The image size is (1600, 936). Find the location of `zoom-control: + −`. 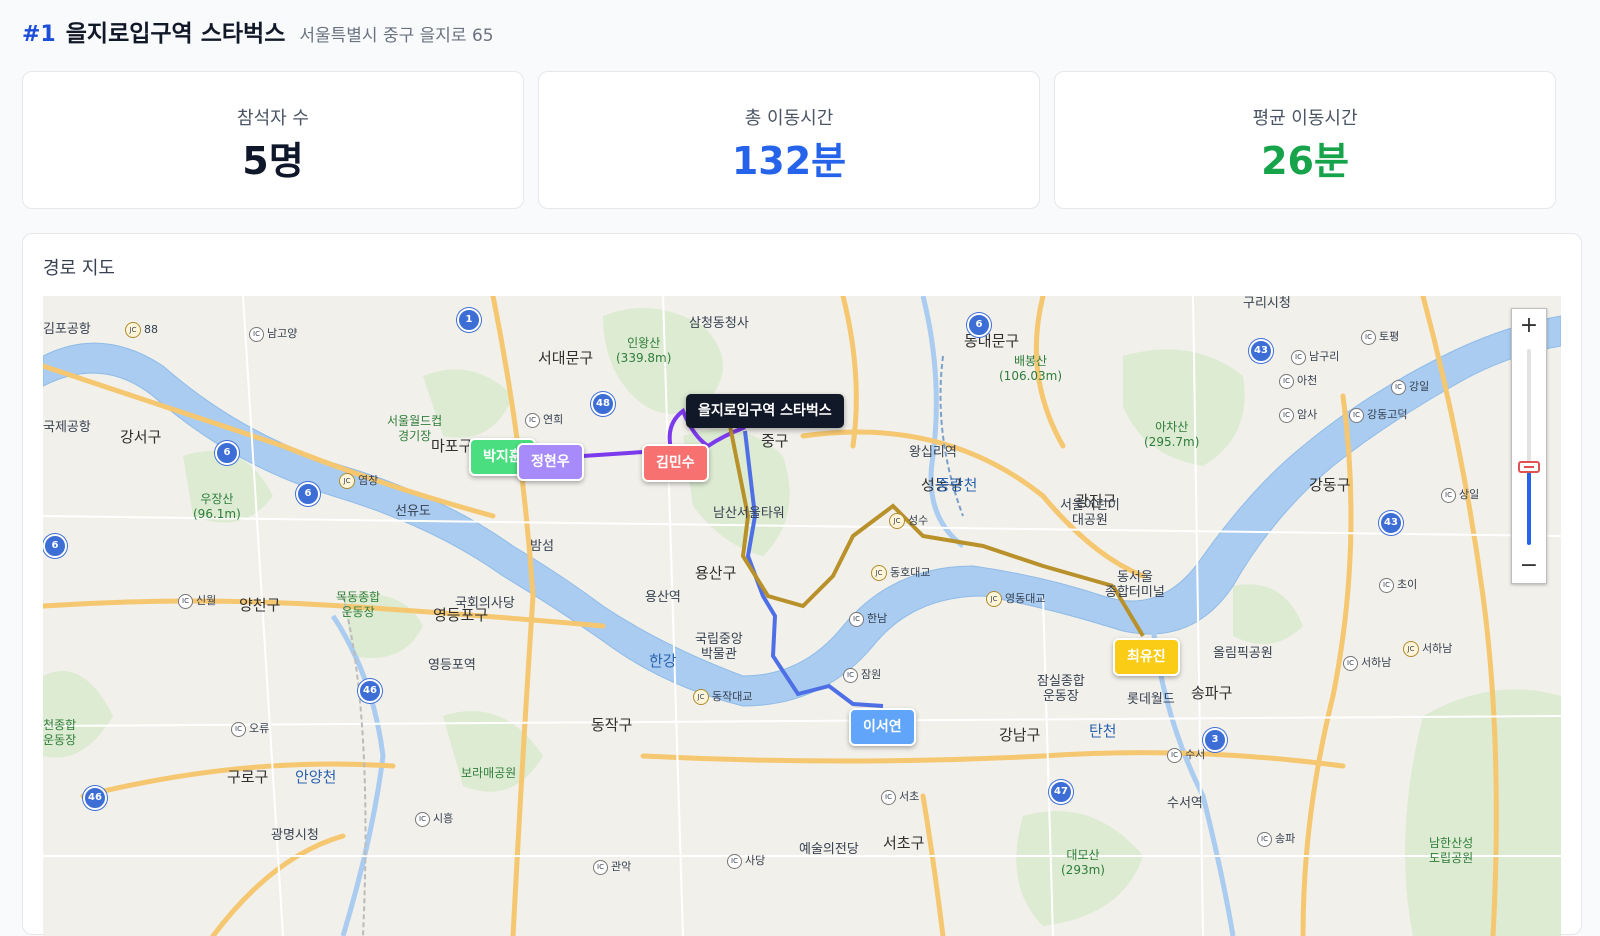

zoom-control: + − is located at coordinates (1529, 446).